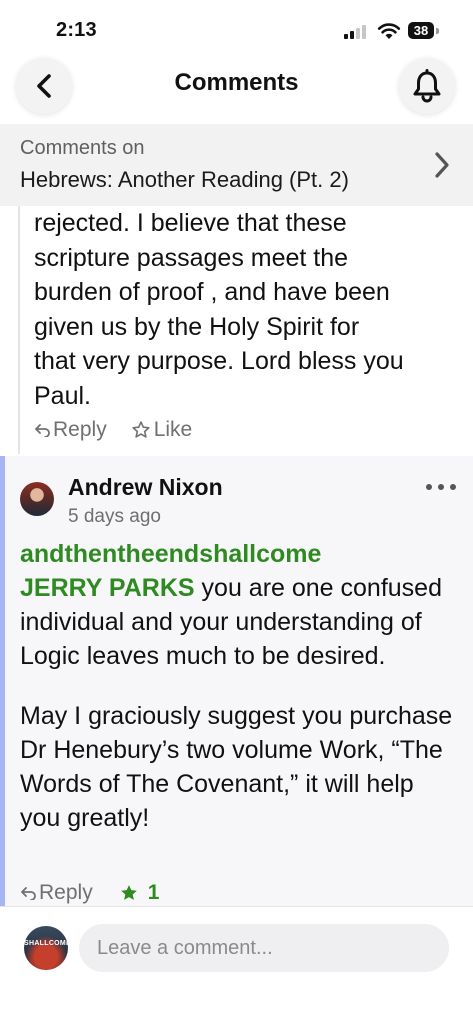  Describe the element at coordinates (46, 943) in the screenshot. I see `avatar-text: SHALLCOME` at that location.